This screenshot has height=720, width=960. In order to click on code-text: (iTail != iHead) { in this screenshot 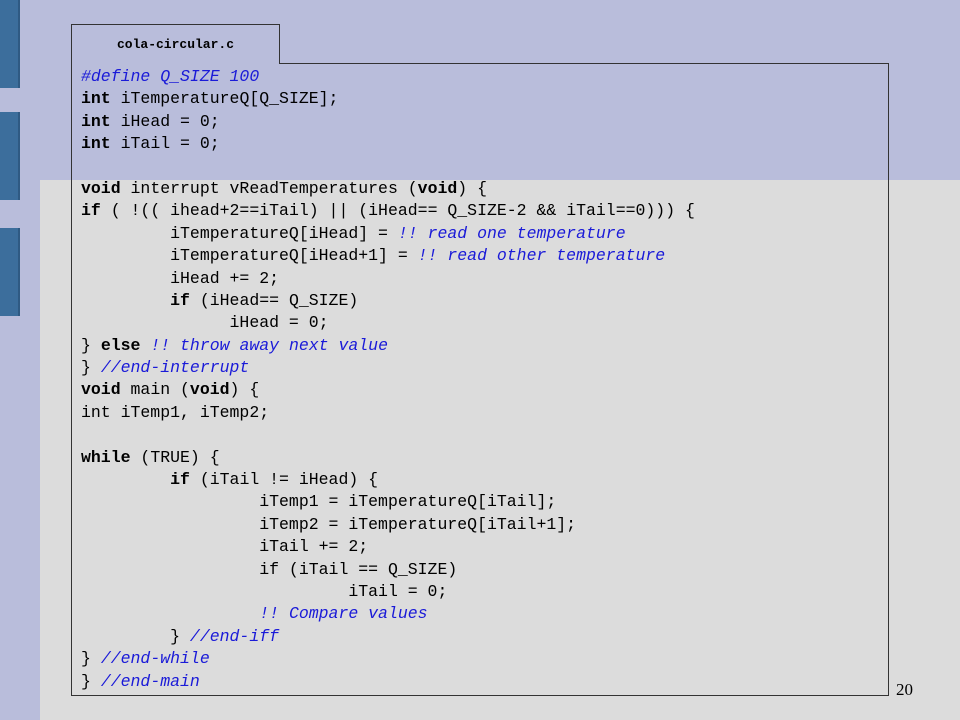, I will do `click(284, 480)`.